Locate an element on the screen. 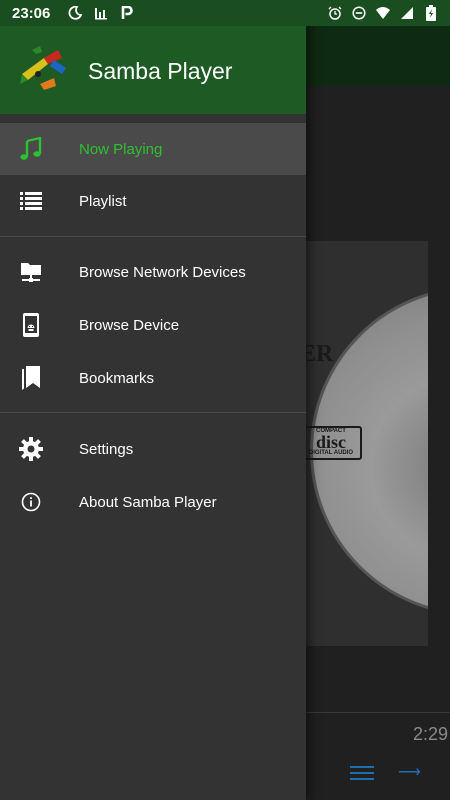  queue-icon is located at coordinates (362, 773).